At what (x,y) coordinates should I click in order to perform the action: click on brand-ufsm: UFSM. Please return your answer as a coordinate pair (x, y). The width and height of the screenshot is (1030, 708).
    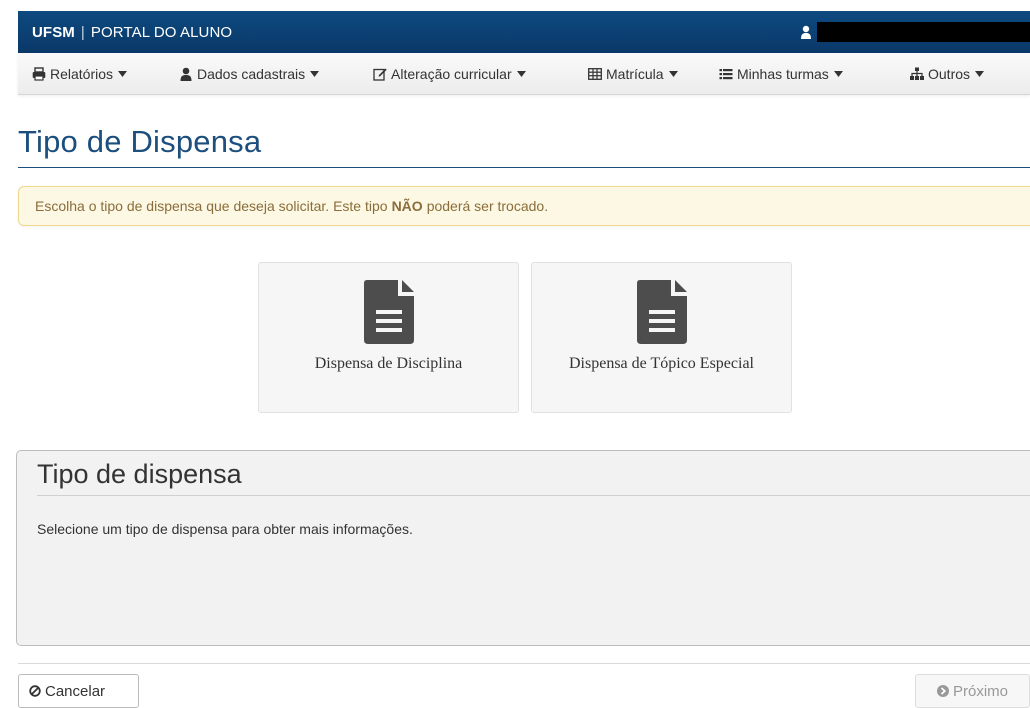
    Looking at the image, I should click on (53, 32).